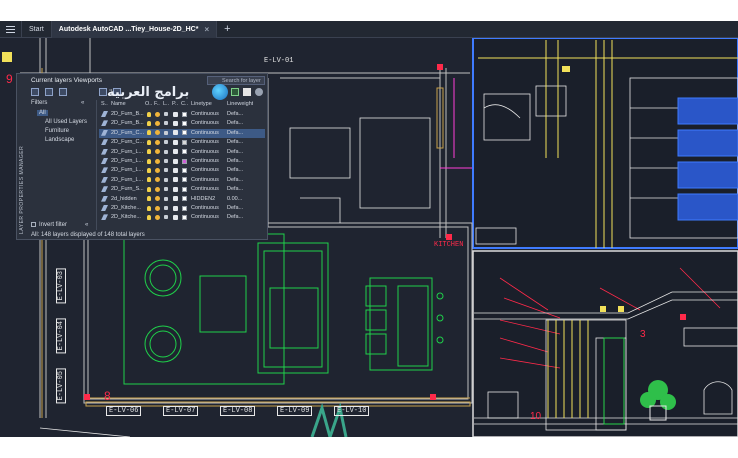  Describe the element at coordinates (63, 92) in the screenshot. I see `layer-states-icon` at that location.